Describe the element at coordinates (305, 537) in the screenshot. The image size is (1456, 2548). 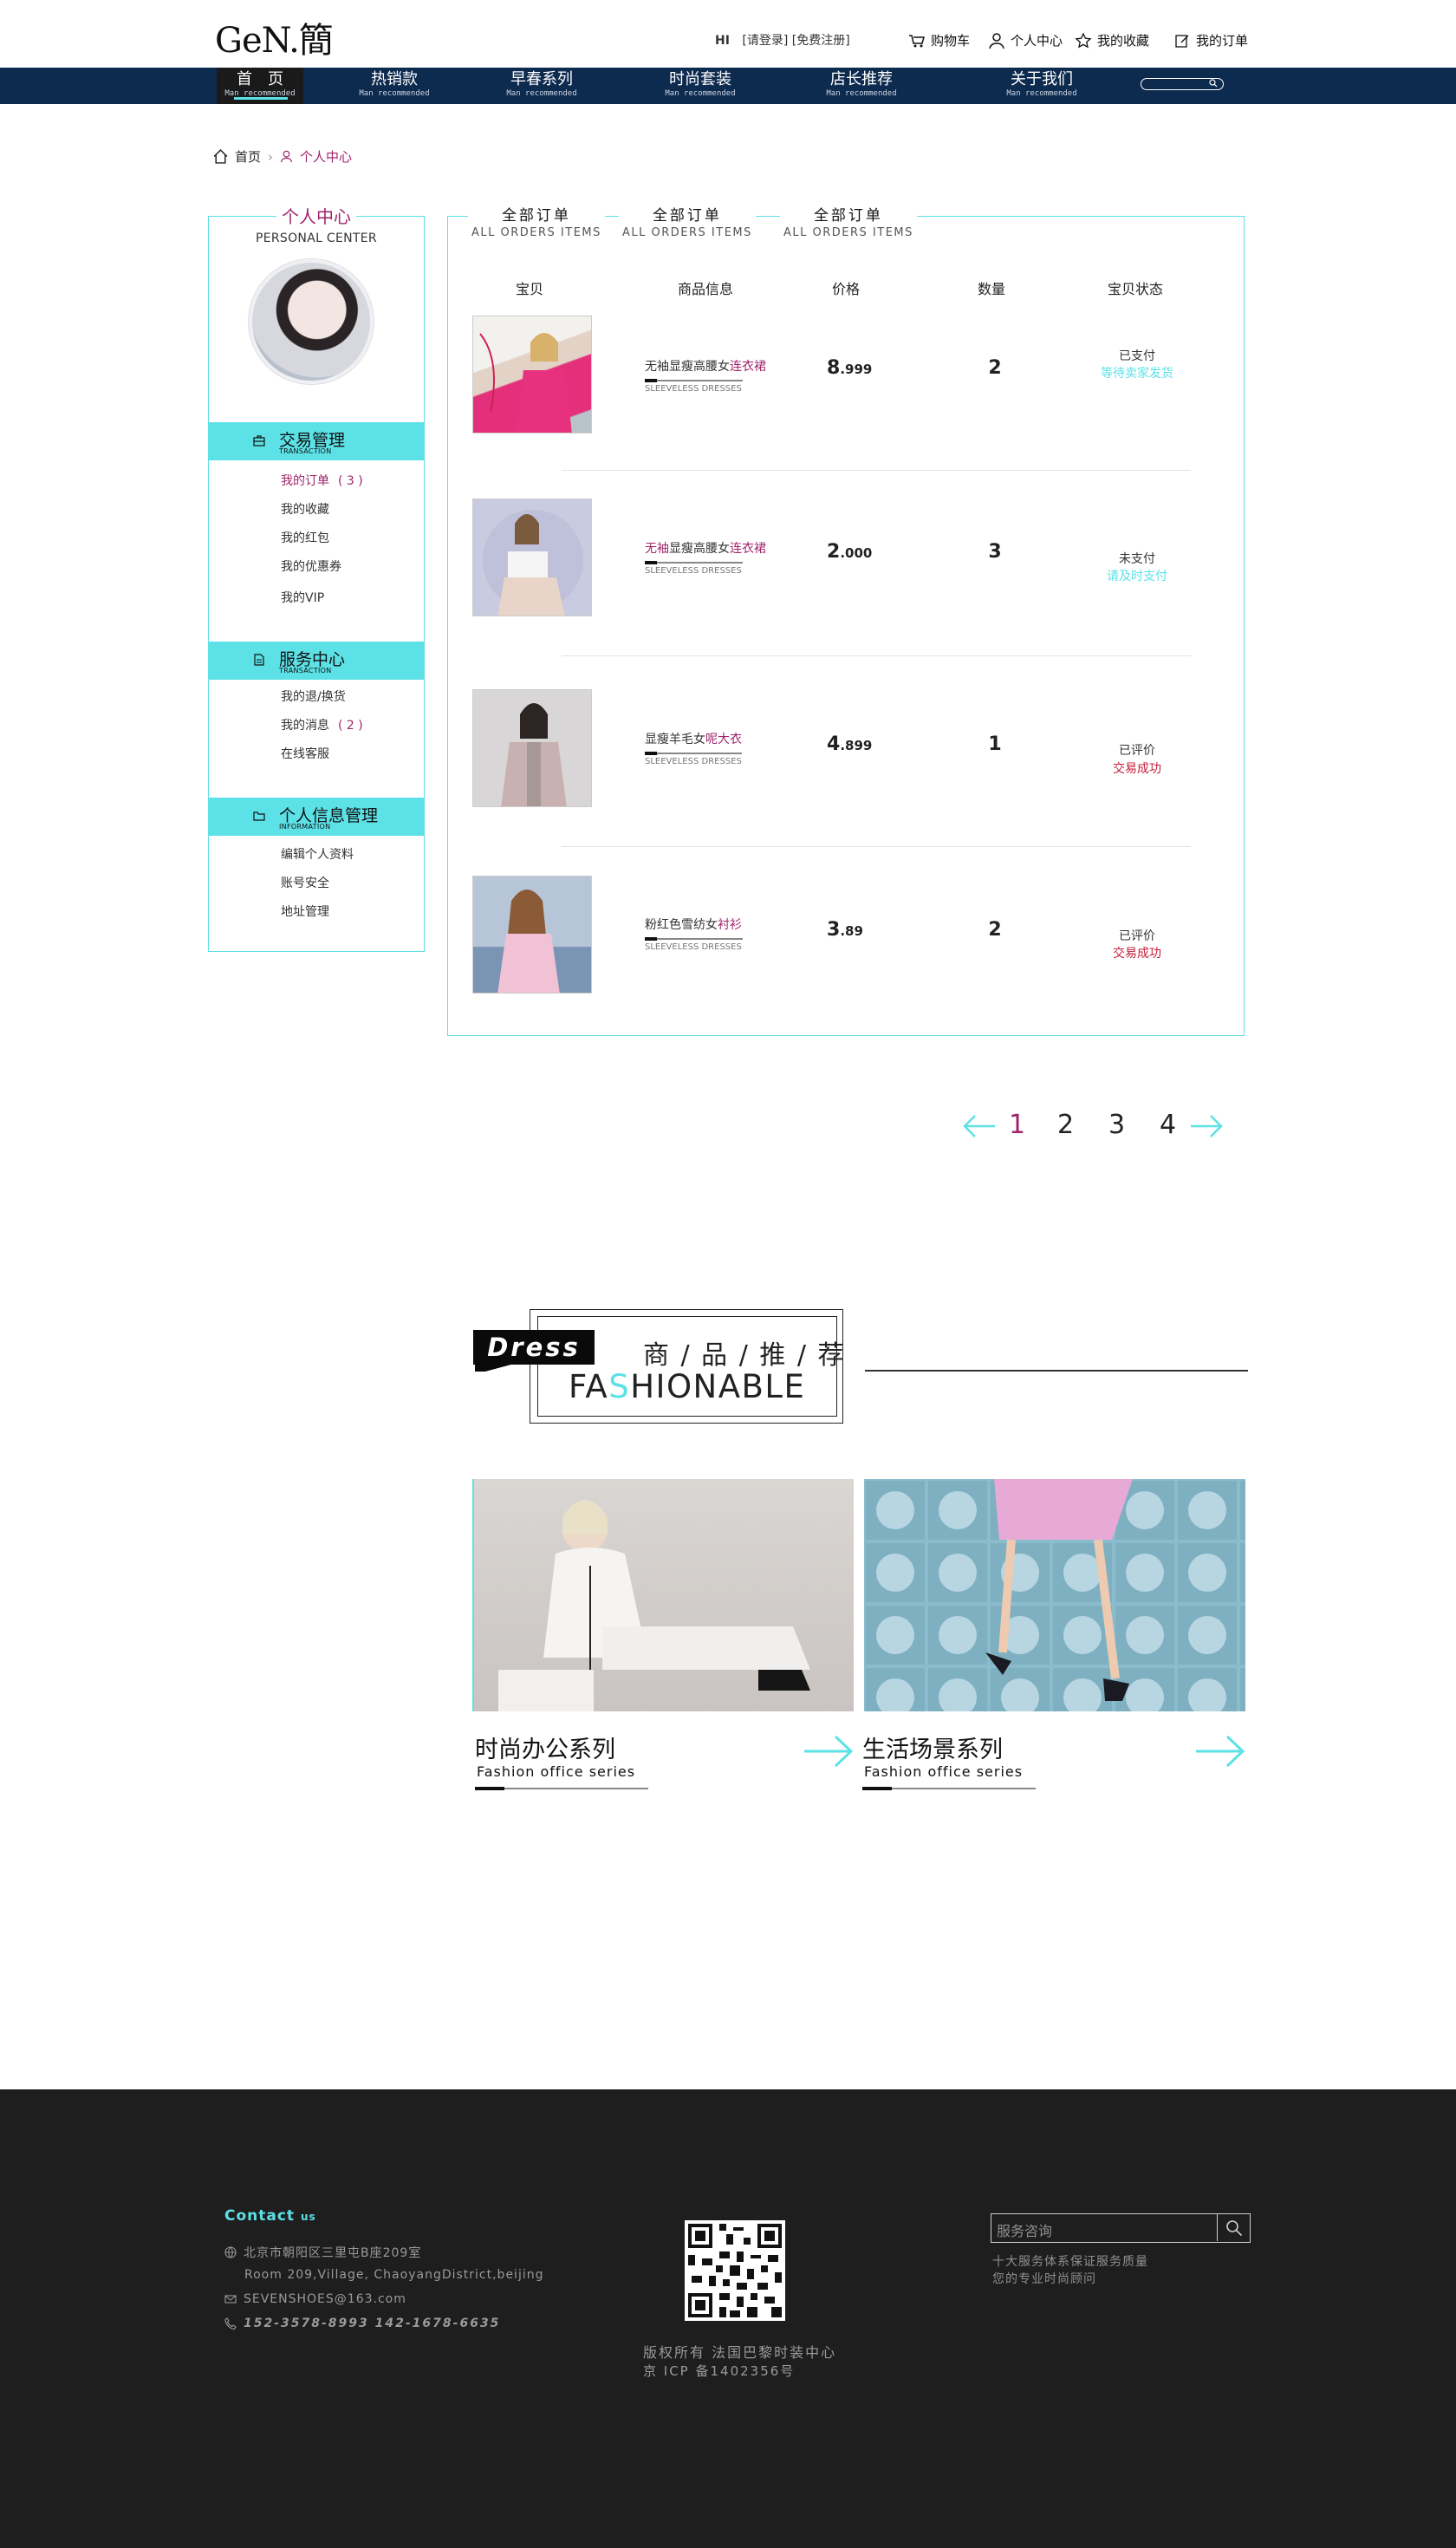
I see `sidebar-item-red-packets: 我的红包` at that location.